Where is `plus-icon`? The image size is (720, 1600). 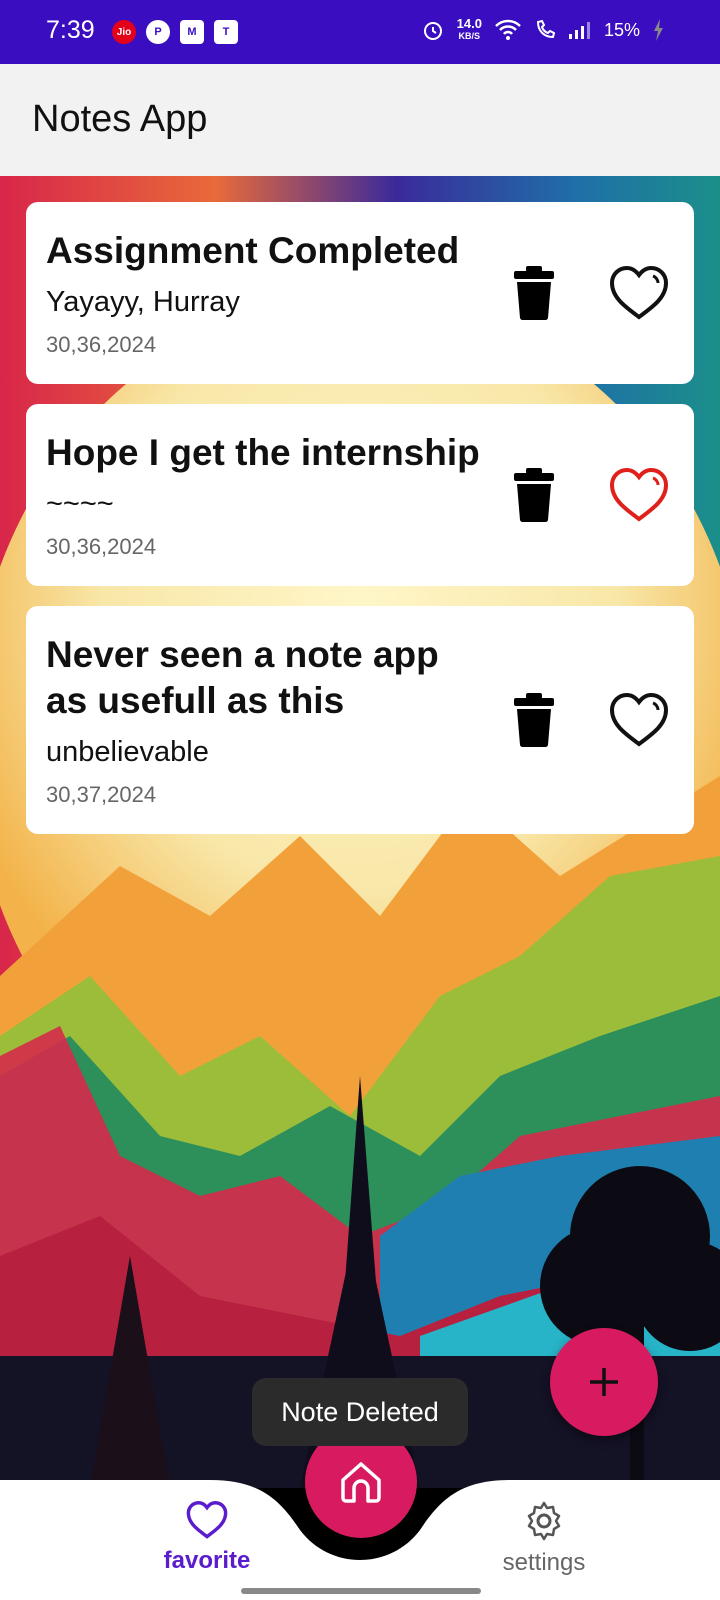
plus-icon is located at coordinates (604, 1382).